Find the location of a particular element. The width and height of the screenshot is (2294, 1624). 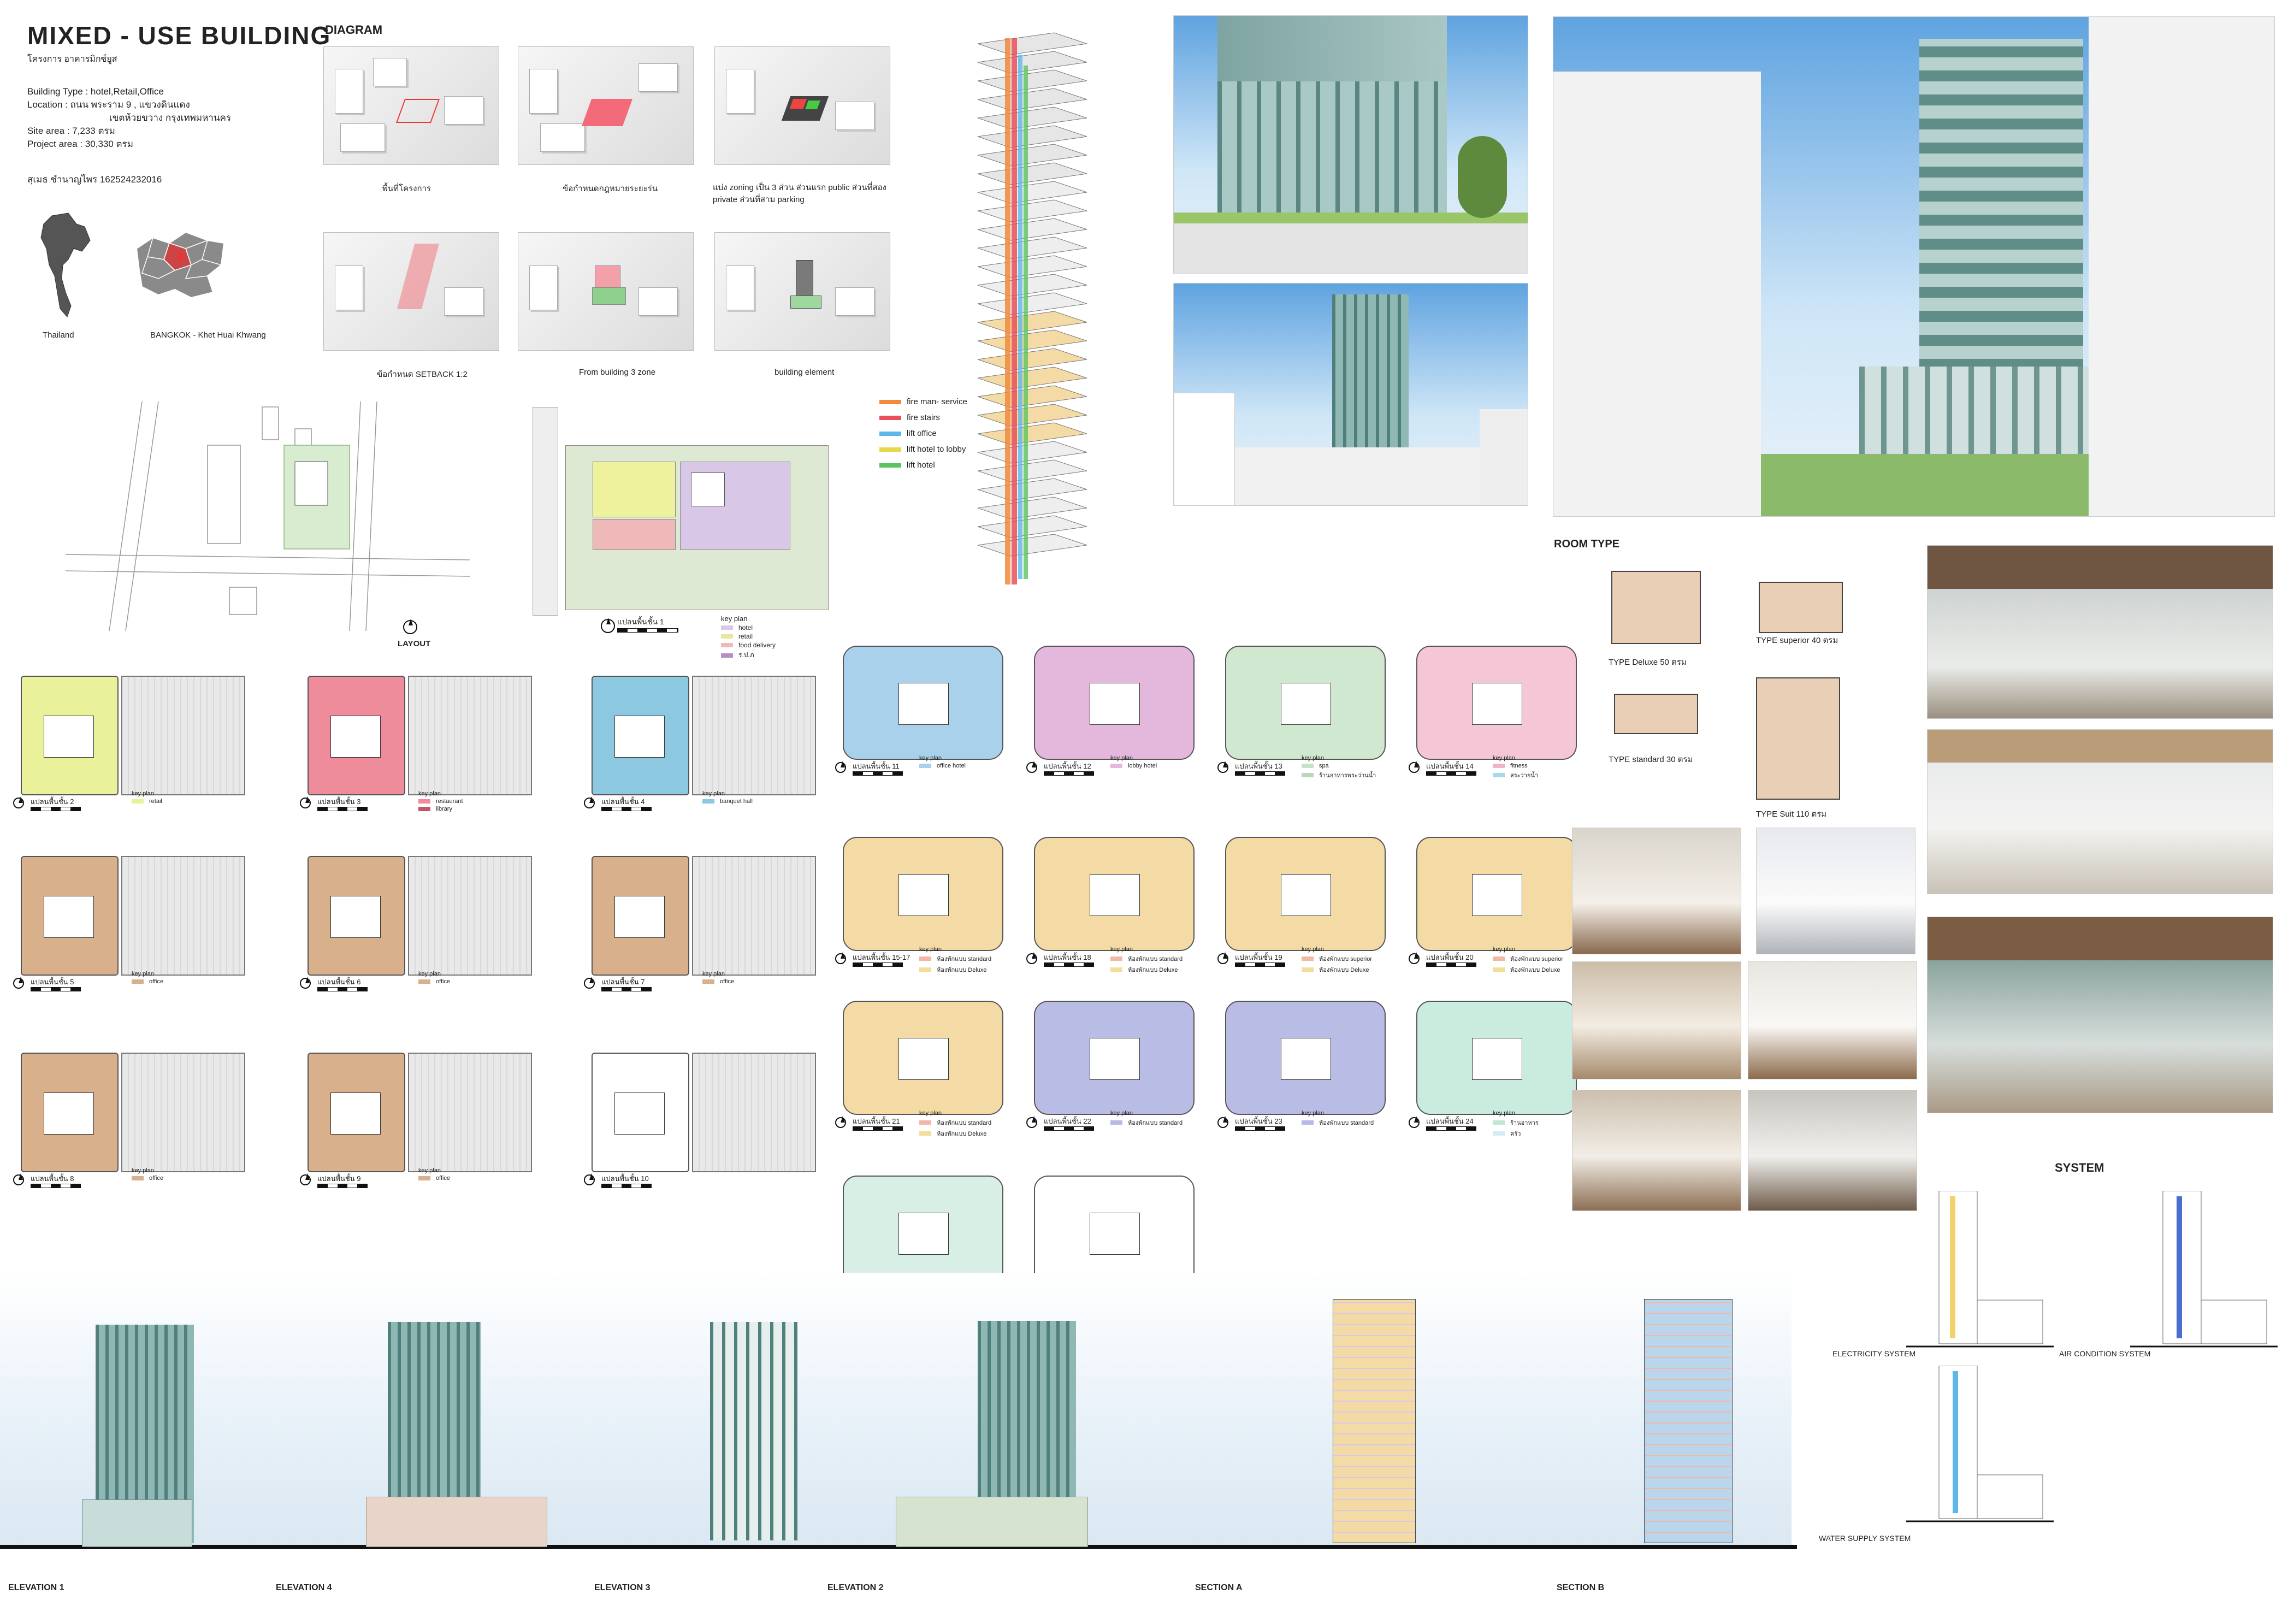

render-restaurant is located at coordinates (2100, 811).